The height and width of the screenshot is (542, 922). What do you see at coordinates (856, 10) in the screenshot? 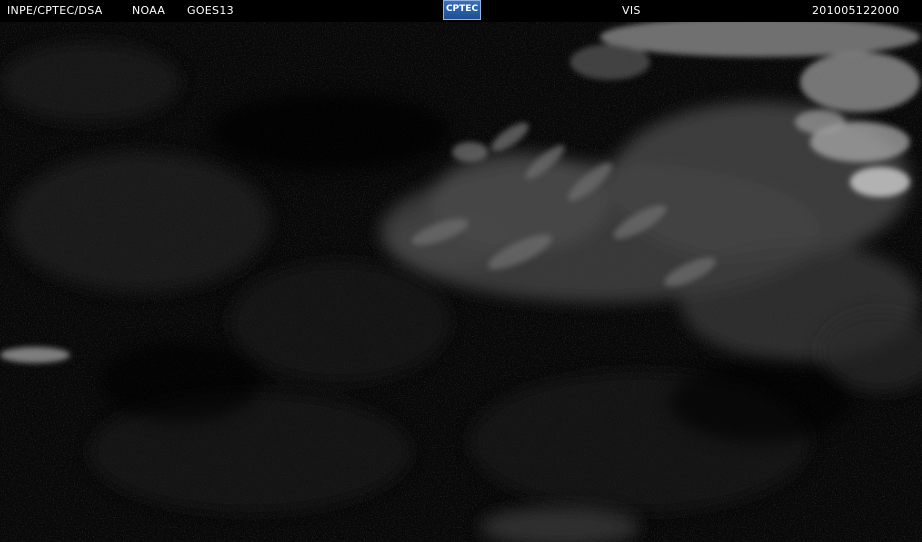
I see `timestamp-label: 201005122000` at bounding box center [856, 10].